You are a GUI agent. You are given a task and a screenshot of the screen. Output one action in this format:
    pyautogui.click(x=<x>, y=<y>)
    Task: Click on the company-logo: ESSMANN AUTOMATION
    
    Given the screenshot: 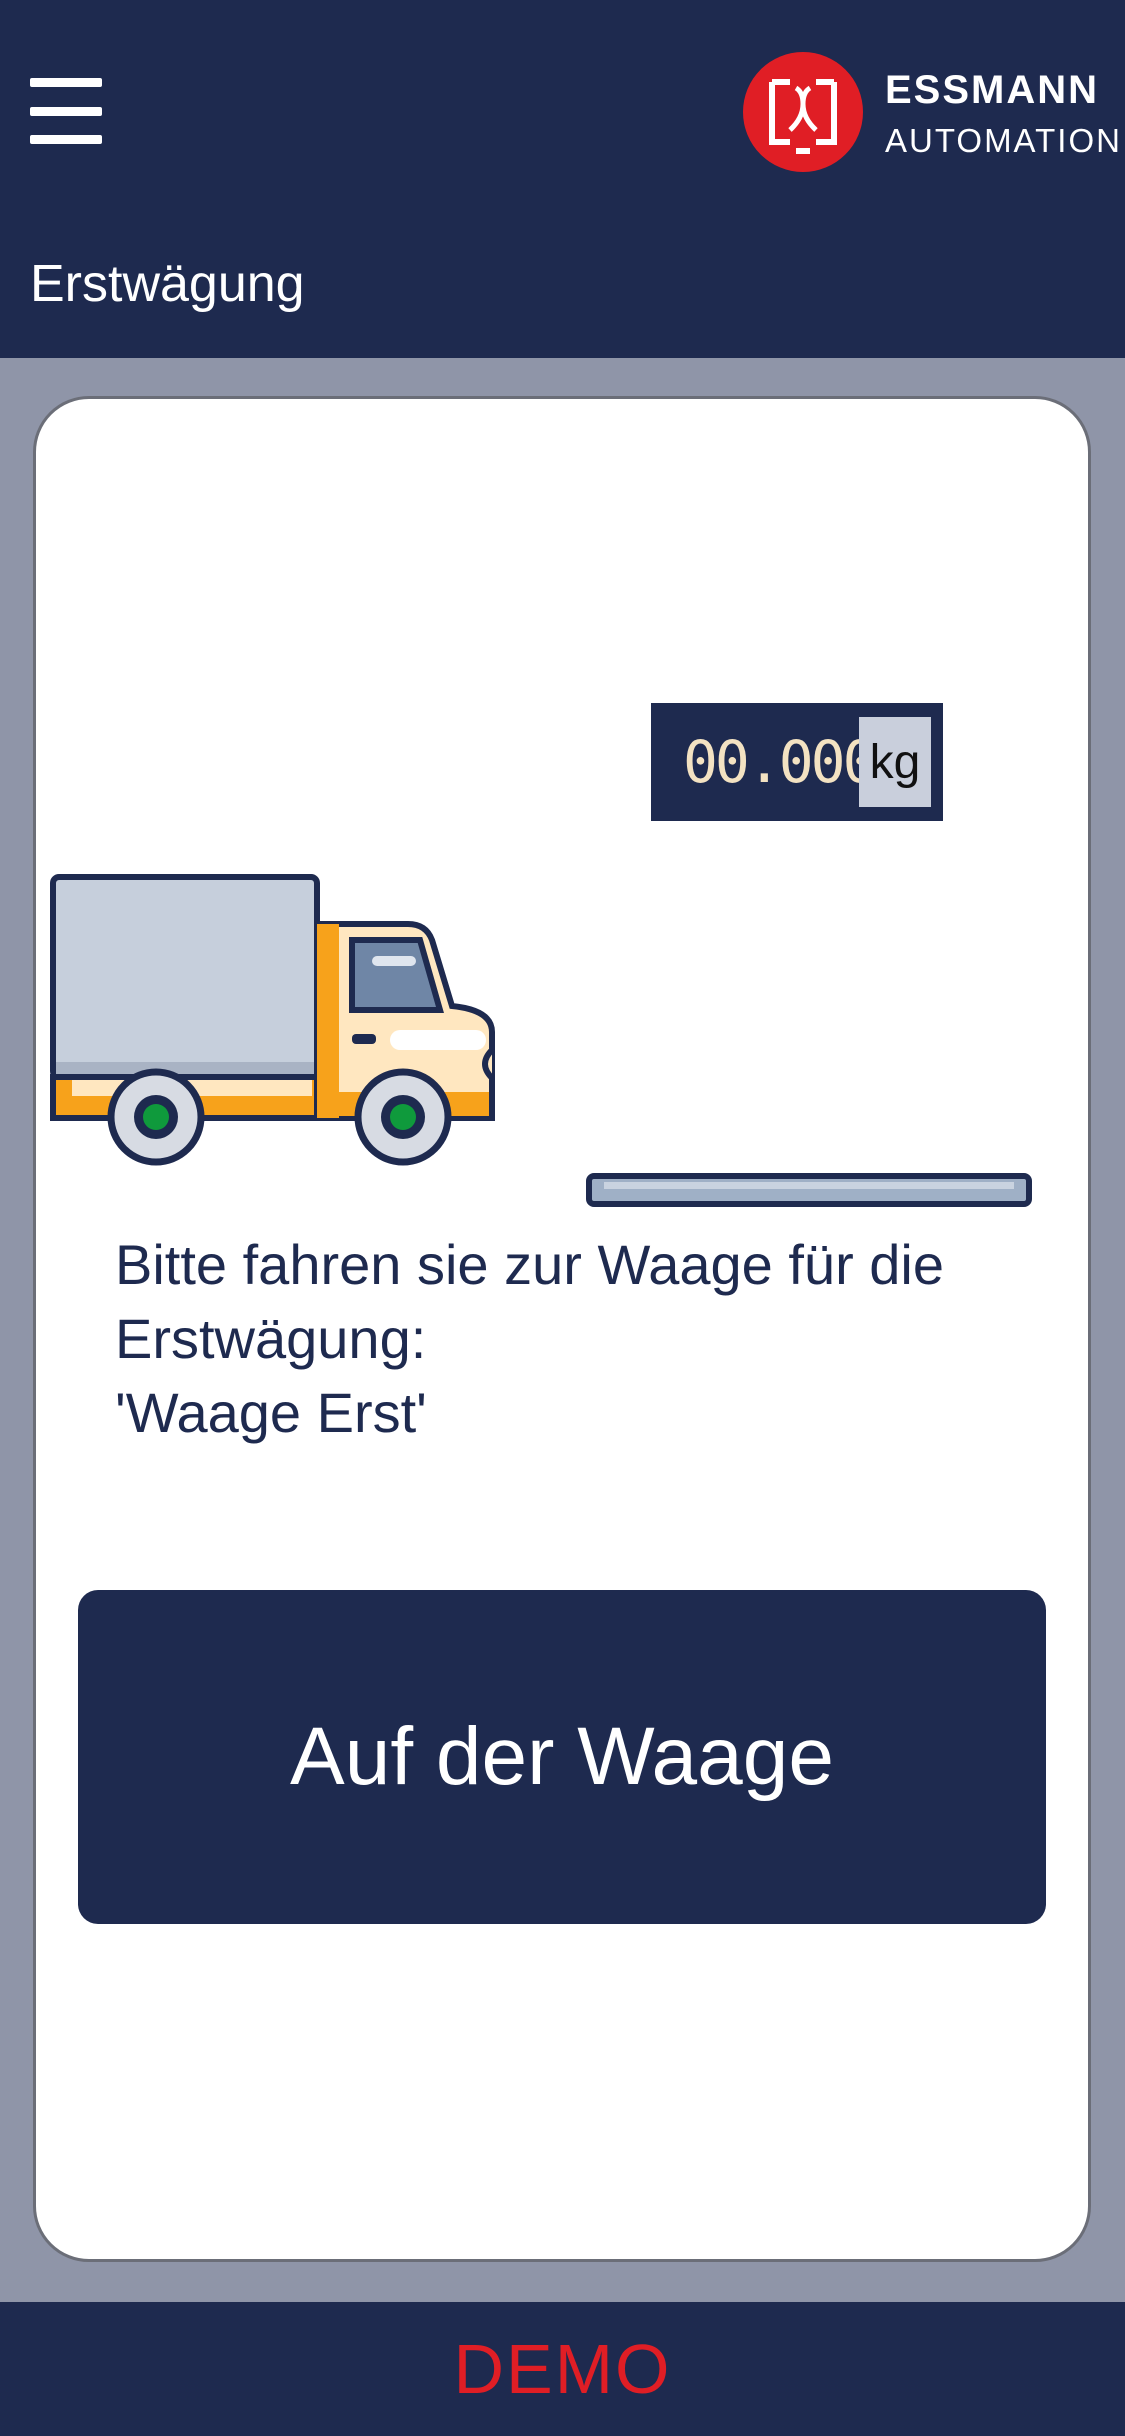 What is the action you would take?
    pyautogui.click(x=931, y=112)
    